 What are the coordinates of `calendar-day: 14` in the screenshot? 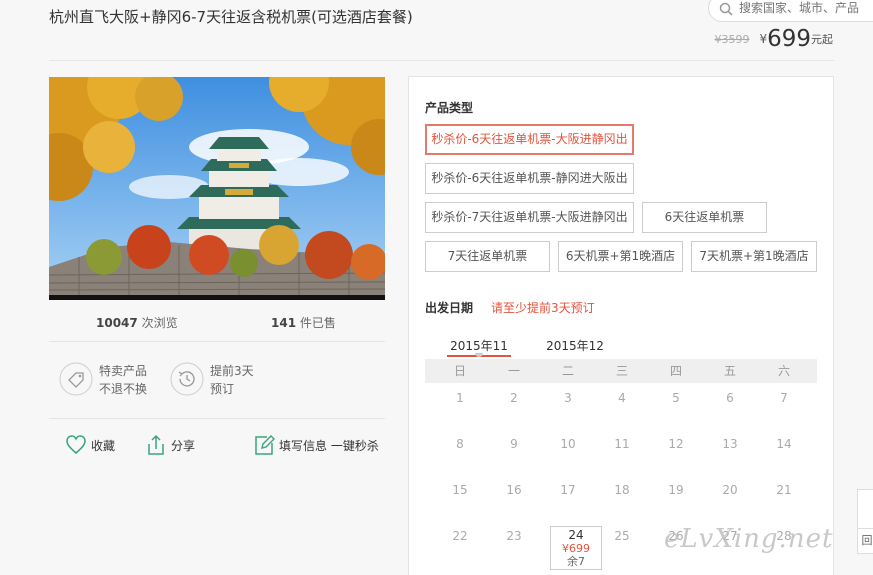 It's located at (784, 444).